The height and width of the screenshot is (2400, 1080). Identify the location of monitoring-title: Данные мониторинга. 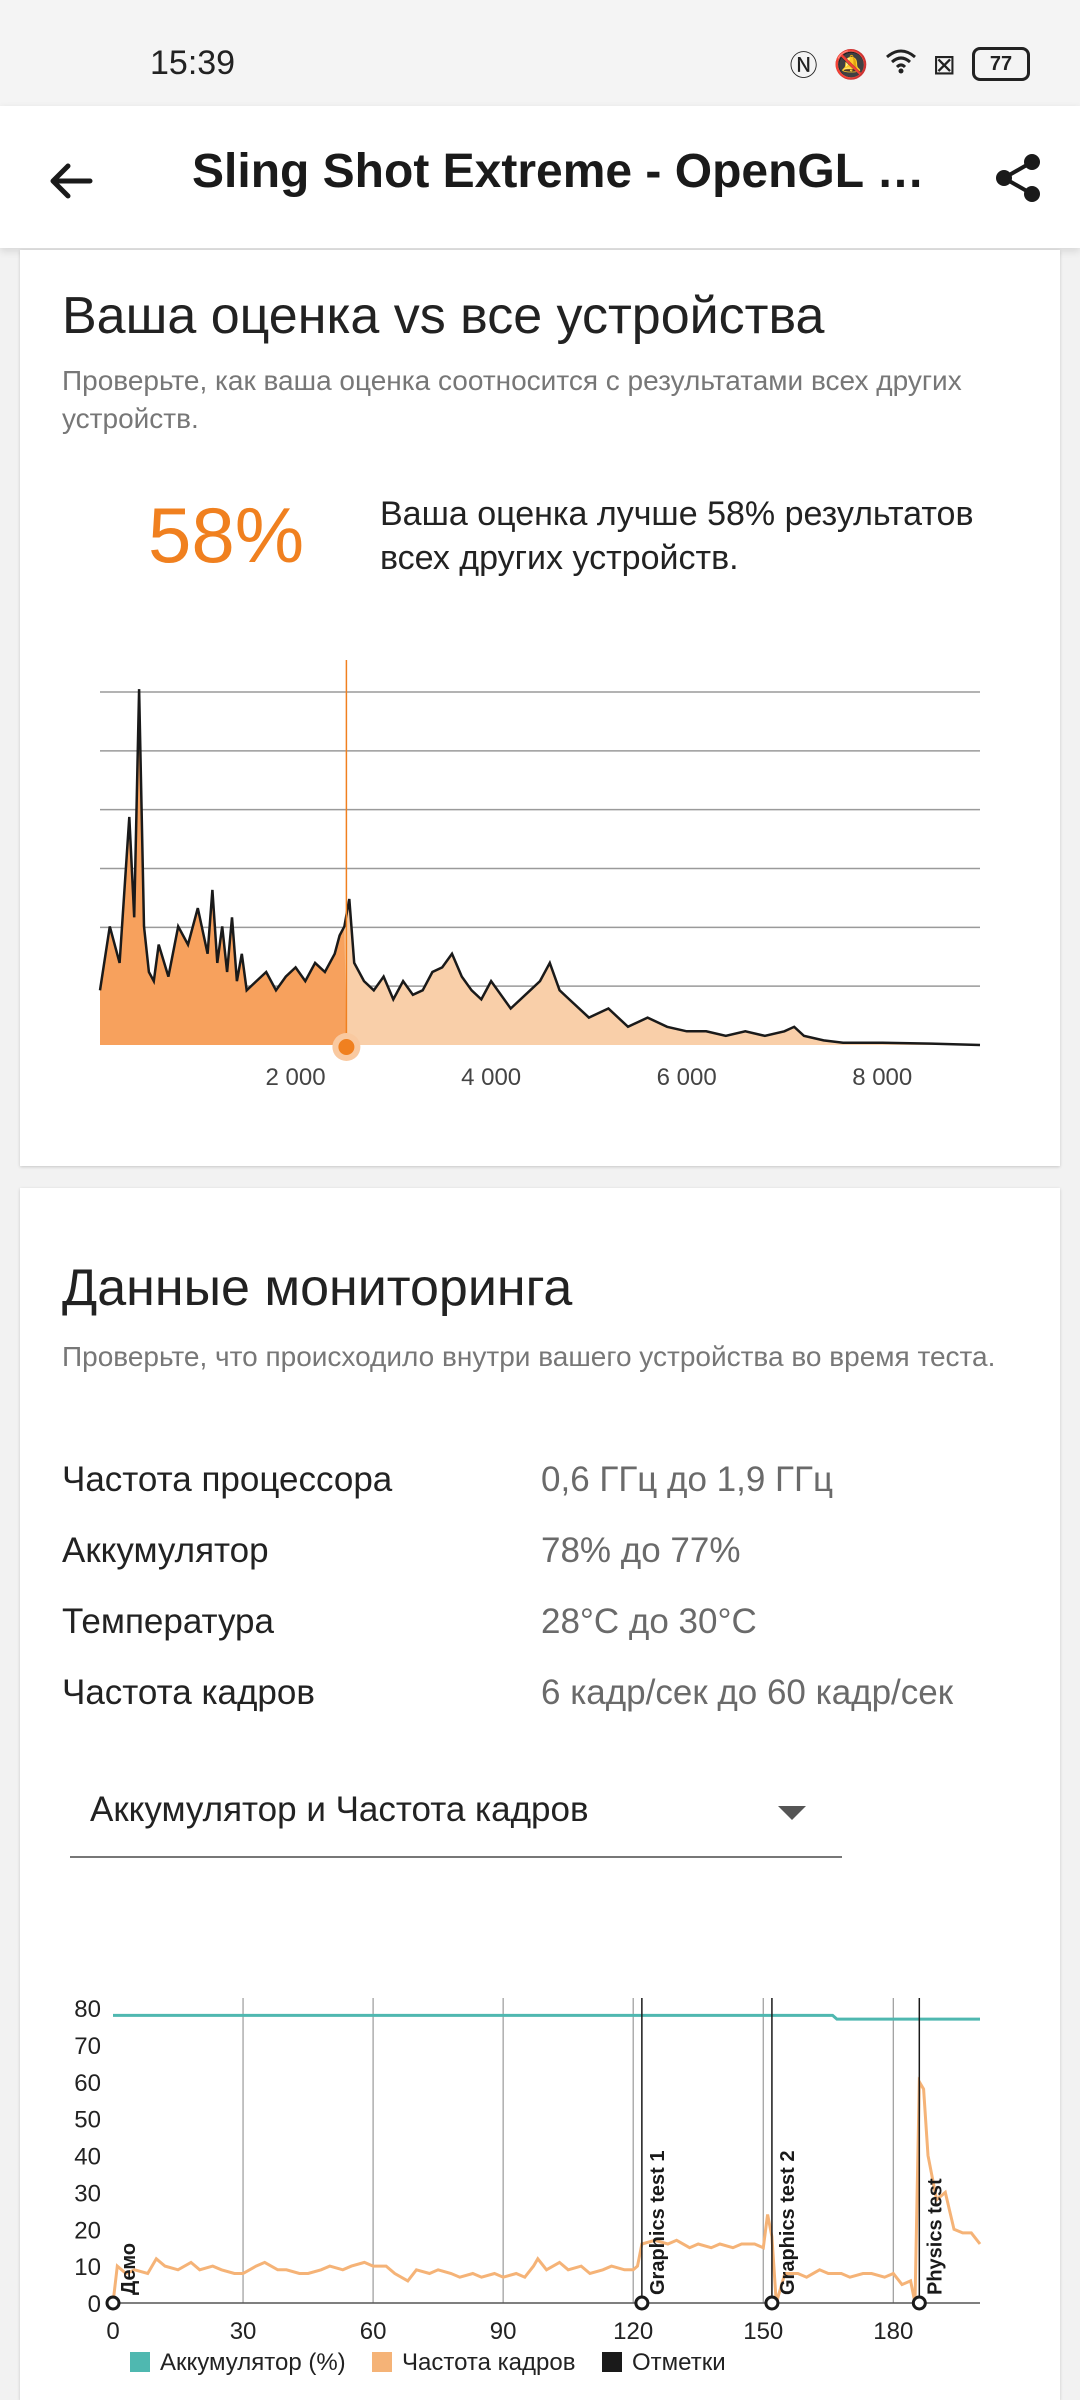
(317, 1288).